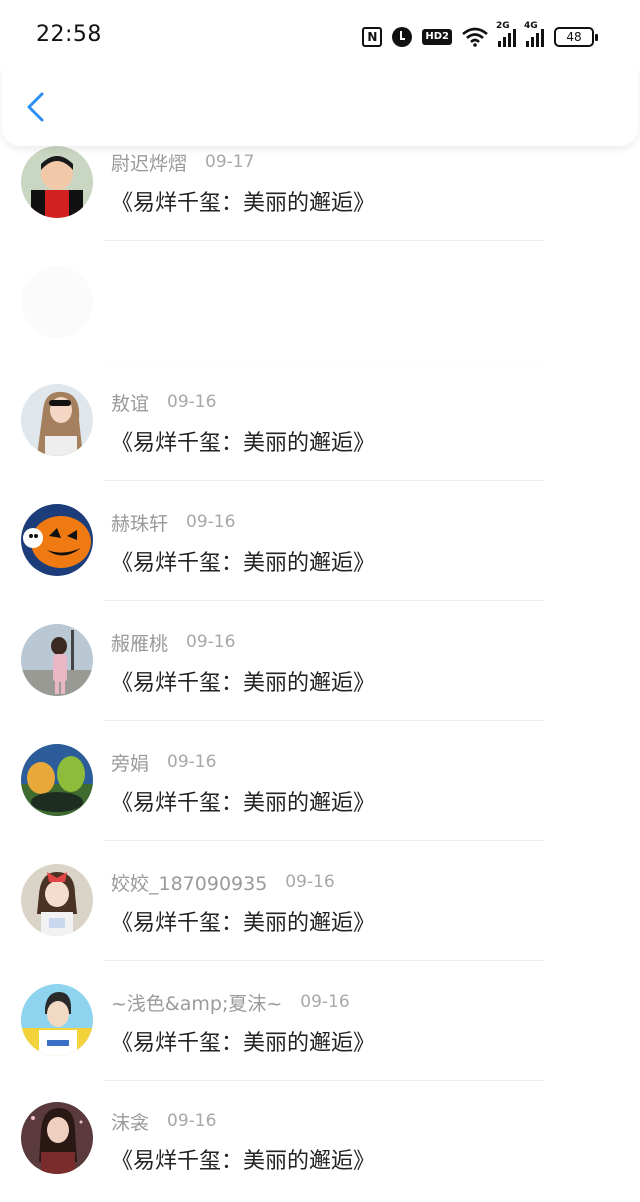 This screenshot has height=1202, width=640. What do you see at coordinates (163, 402) in the screenshot?
I see `comment-meta: 敖谊 09-16` at bounding box center [163, 402].